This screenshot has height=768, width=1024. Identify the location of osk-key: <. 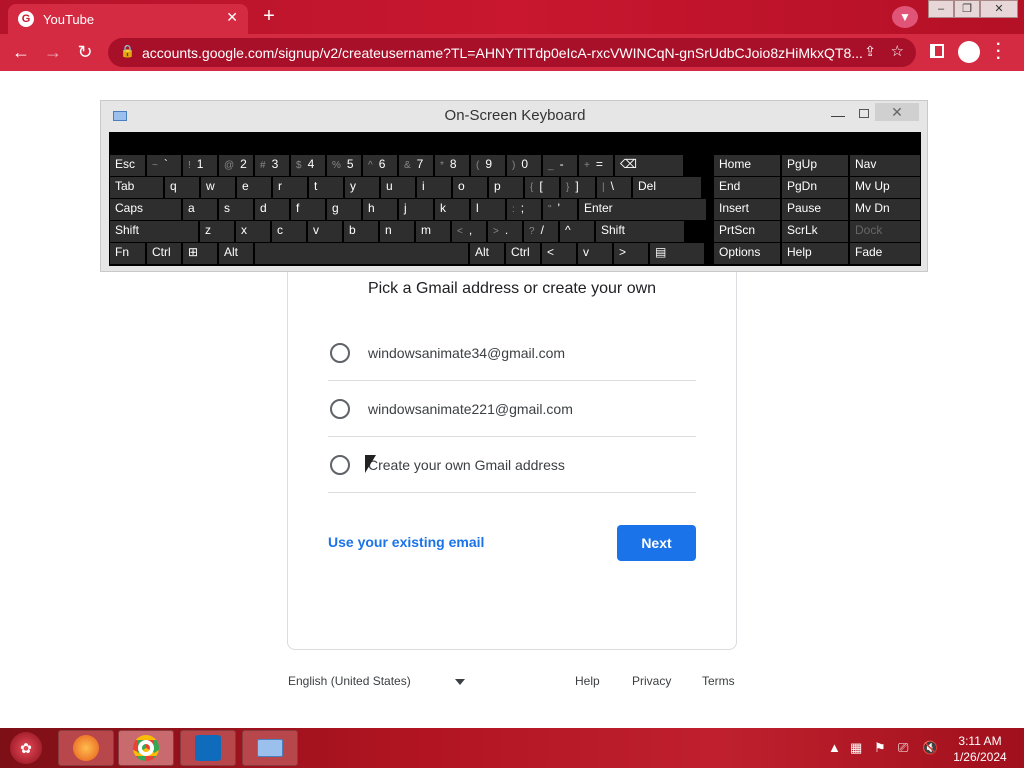
(559, 253).